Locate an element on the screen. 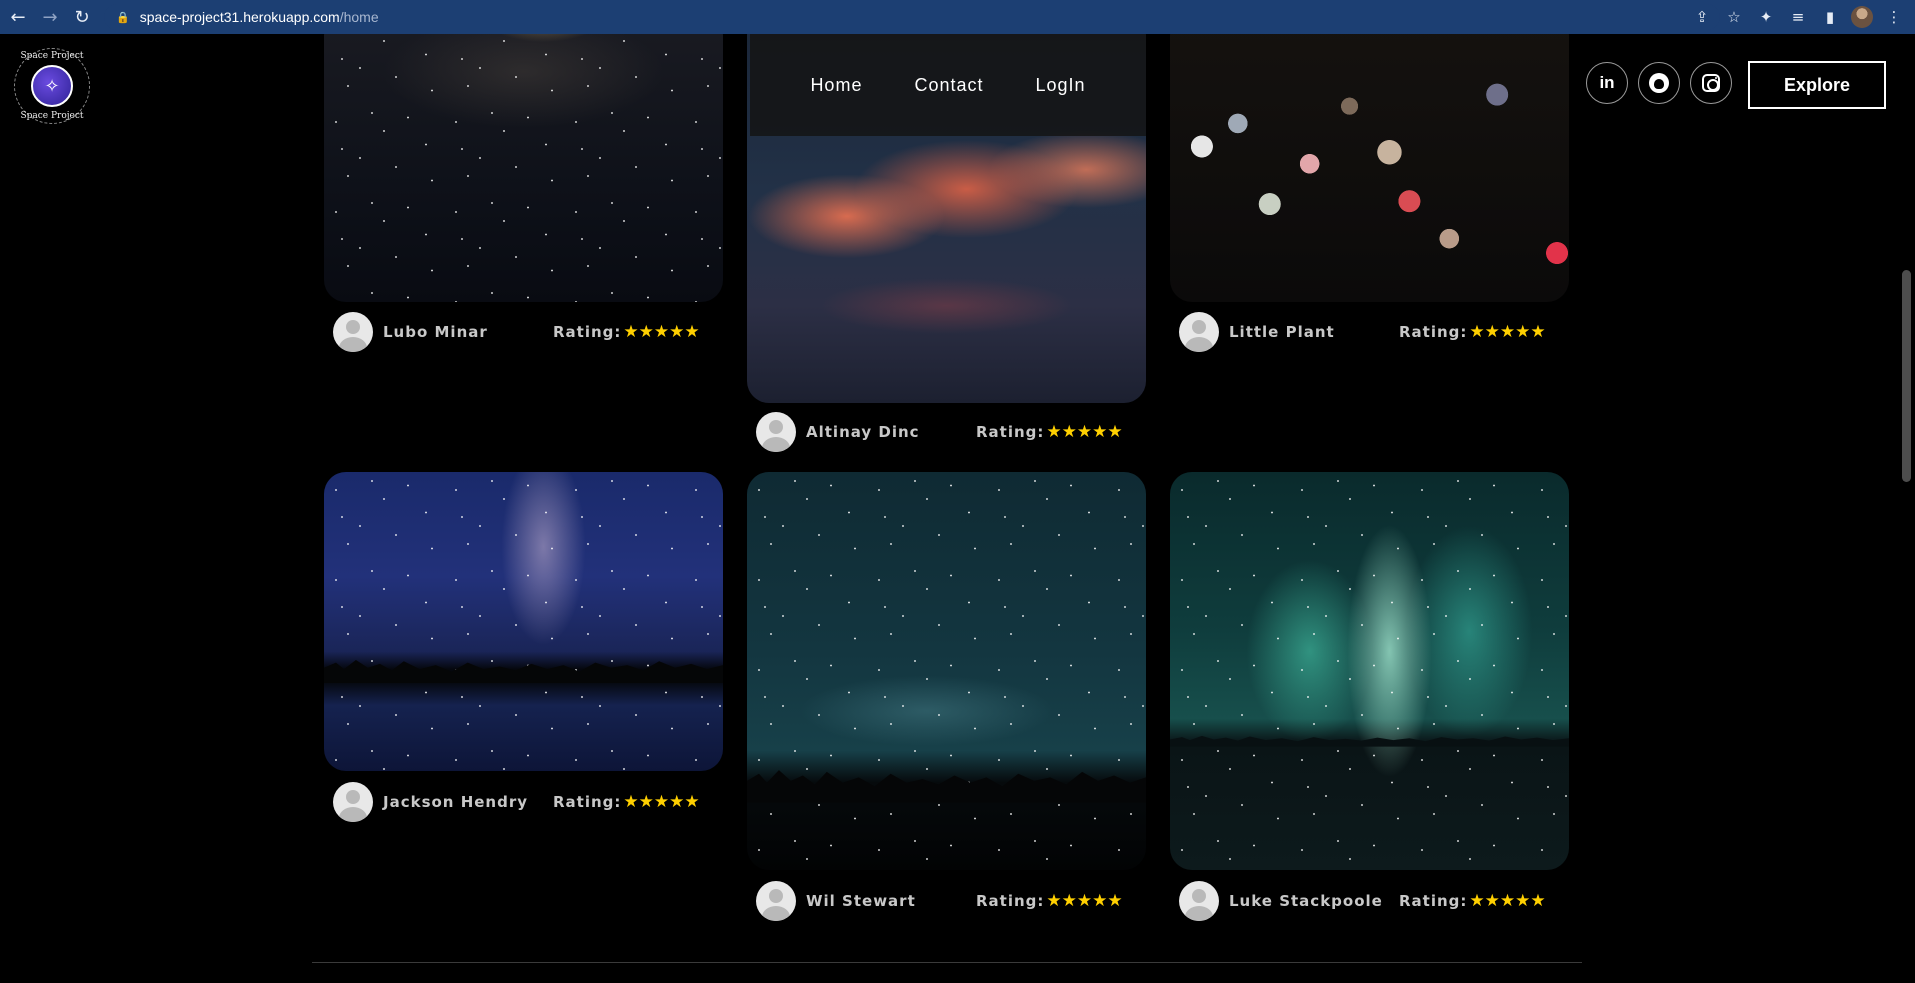  site-logo: Space Project ✧ Space Project is located at coordinates (52, 86).